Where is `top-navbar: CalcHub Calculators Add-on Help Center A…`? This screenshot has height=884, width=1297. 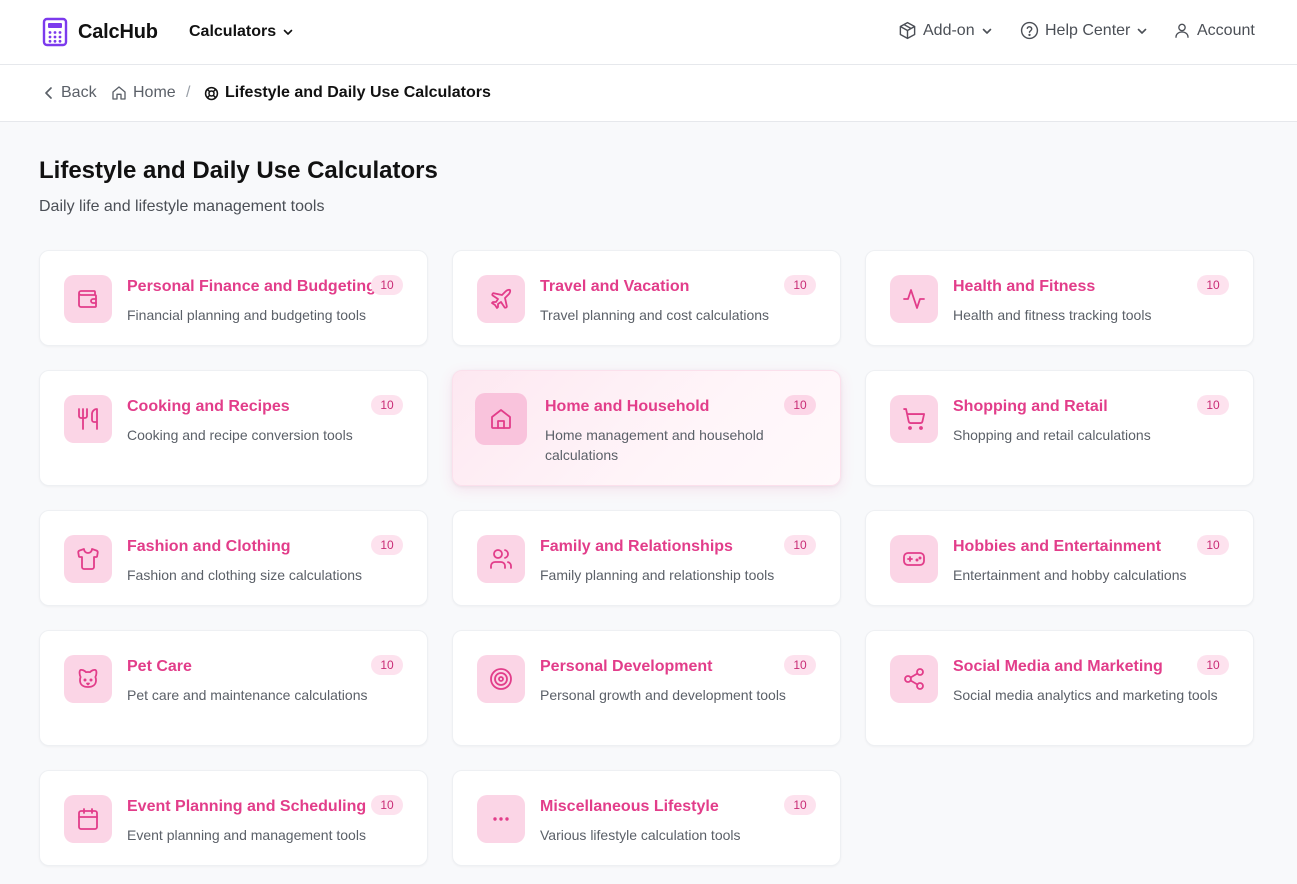
top-navbar: CalcHub Calculators Add-on Help Center A… is located at coordinates (648, 32).